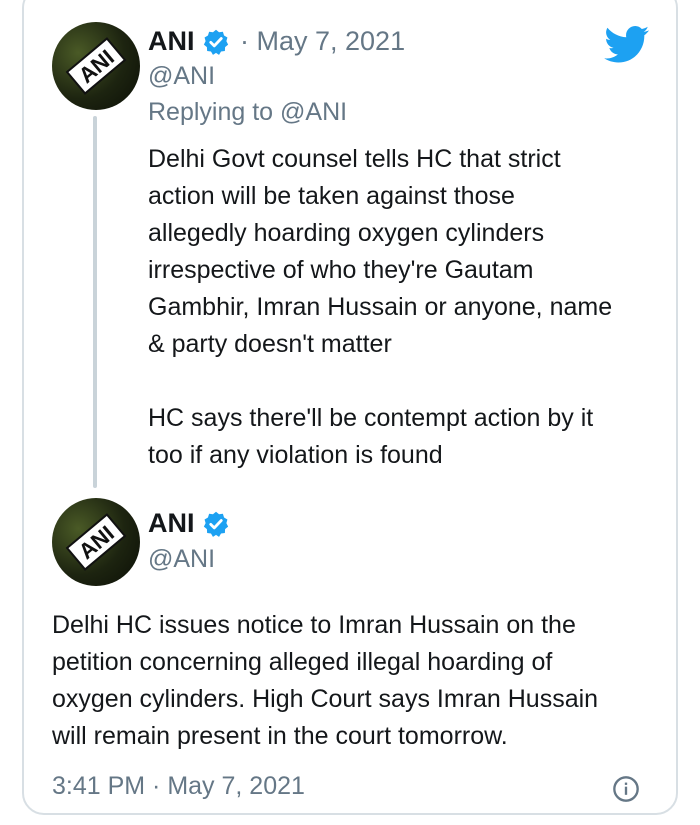 The width and height of the screenshot is (700, 825). What do you see at coordinates (322, 41) in the screenshot?
I see `tweet-date: · May 7, 2021` at bounding box center [322, 41].